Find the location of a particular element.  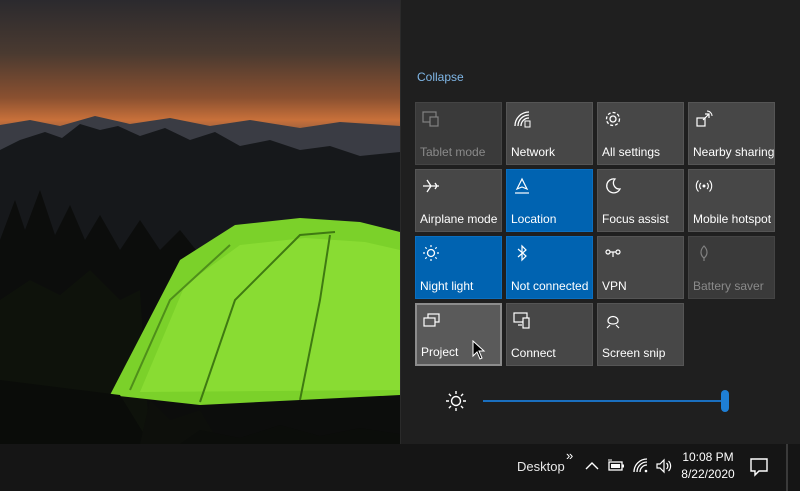

tile-all-settings: All settings is located at coordinates (640, 133).